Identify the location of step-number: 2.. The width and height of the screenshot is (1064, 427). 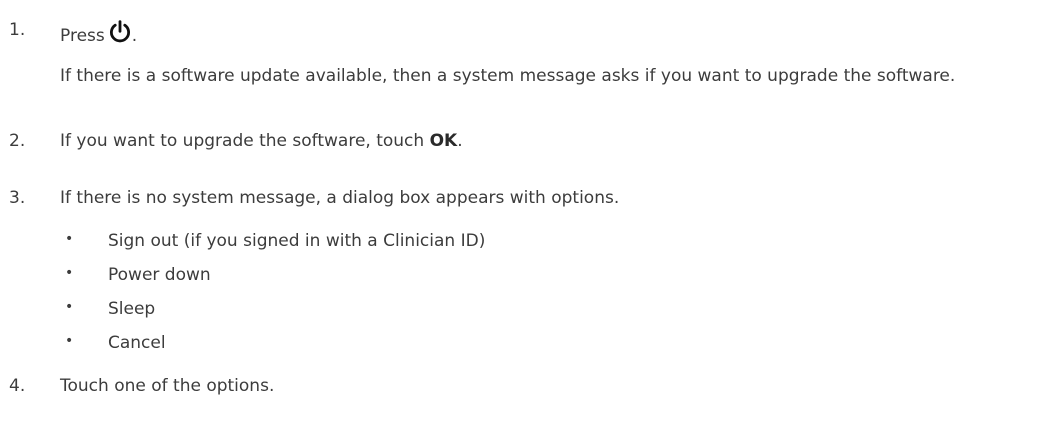
(17, 141).